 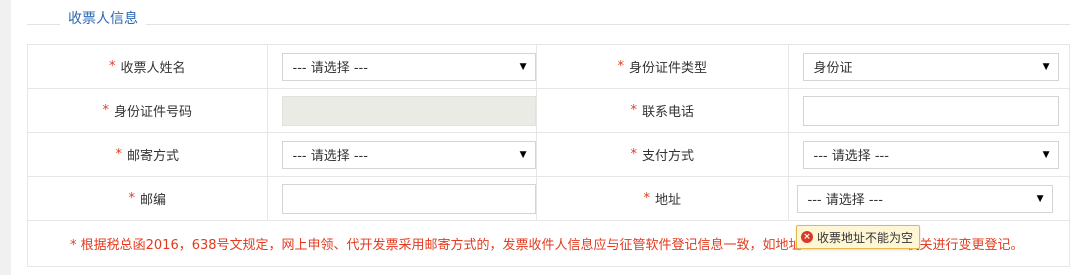 What do you see at coordinates (668, 156) in the screenshot?
I see `payment-method-label: 支付方式` at bounding box center [668, 156].